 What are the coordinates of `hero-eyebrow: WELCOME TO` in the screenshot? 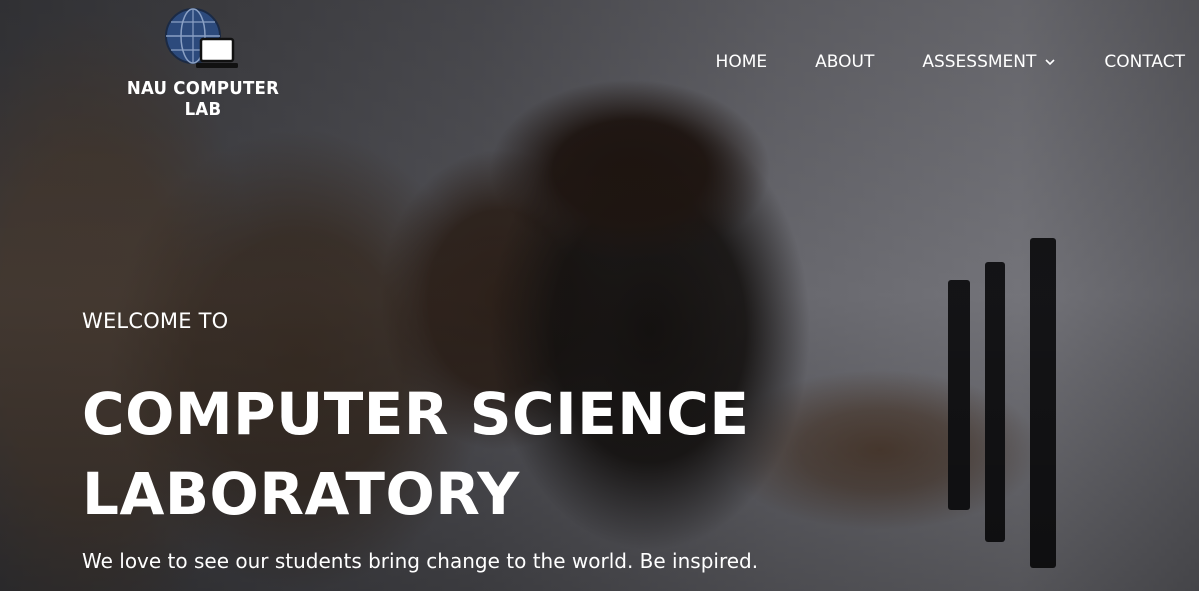 It's located at (155, 321).